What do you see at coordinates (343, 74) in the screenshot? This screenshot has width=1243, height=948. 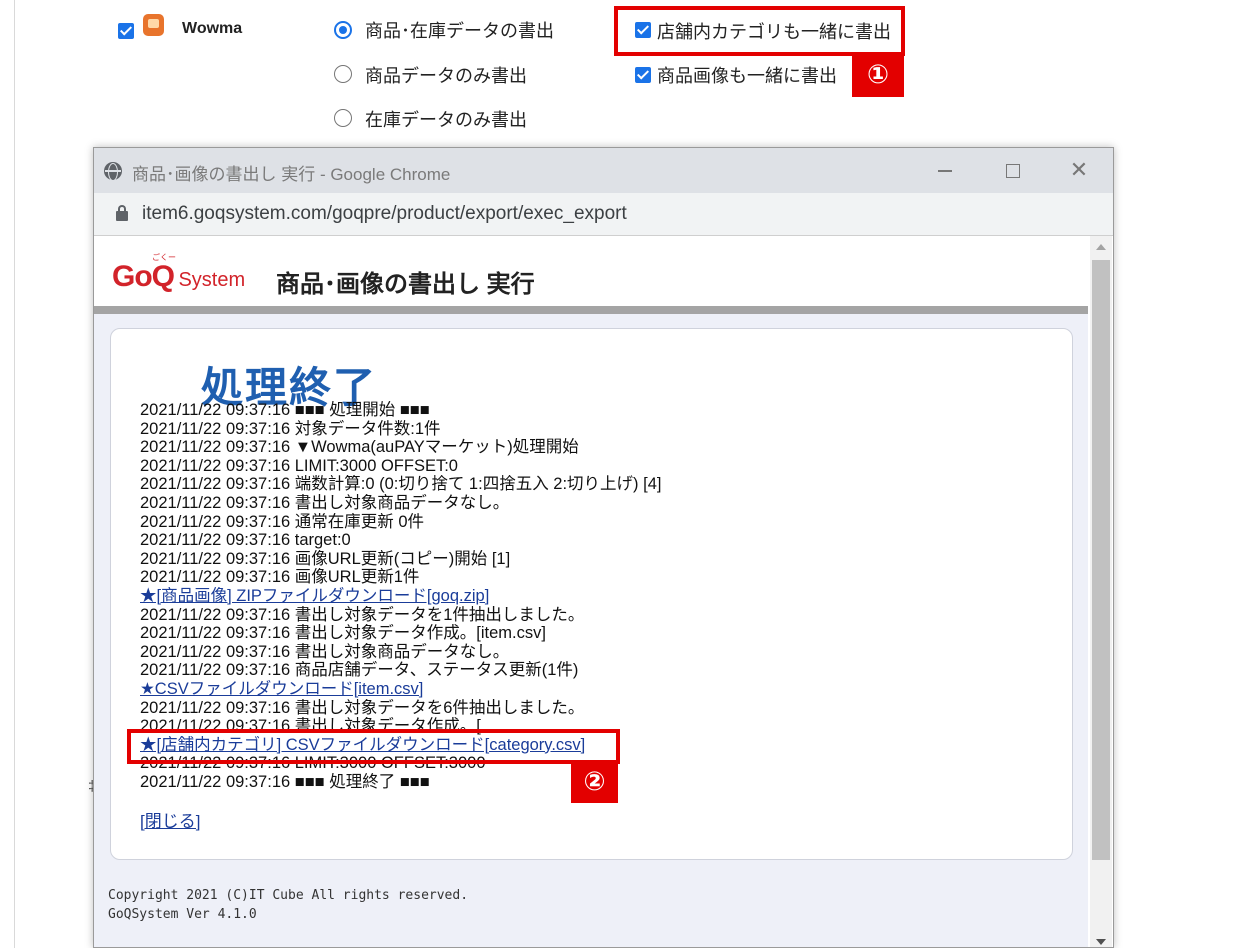 I see `export-radio-product-only` at bounding box center [343, 74].